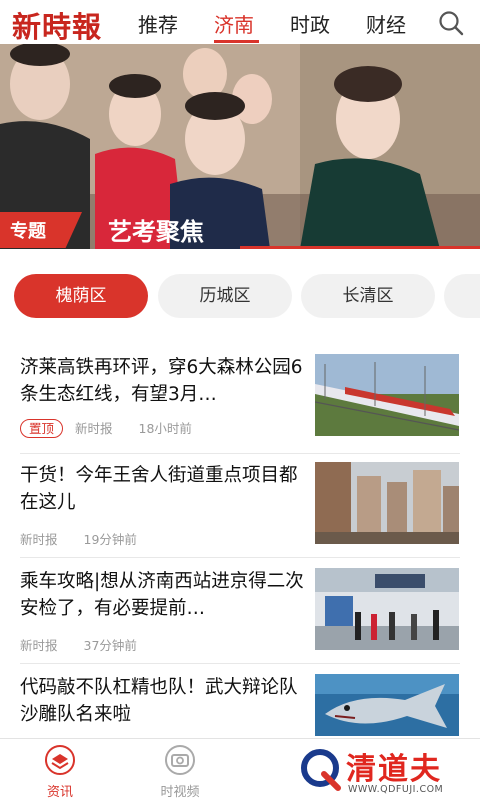  I want to click on camera-icon, so click(180, 760).